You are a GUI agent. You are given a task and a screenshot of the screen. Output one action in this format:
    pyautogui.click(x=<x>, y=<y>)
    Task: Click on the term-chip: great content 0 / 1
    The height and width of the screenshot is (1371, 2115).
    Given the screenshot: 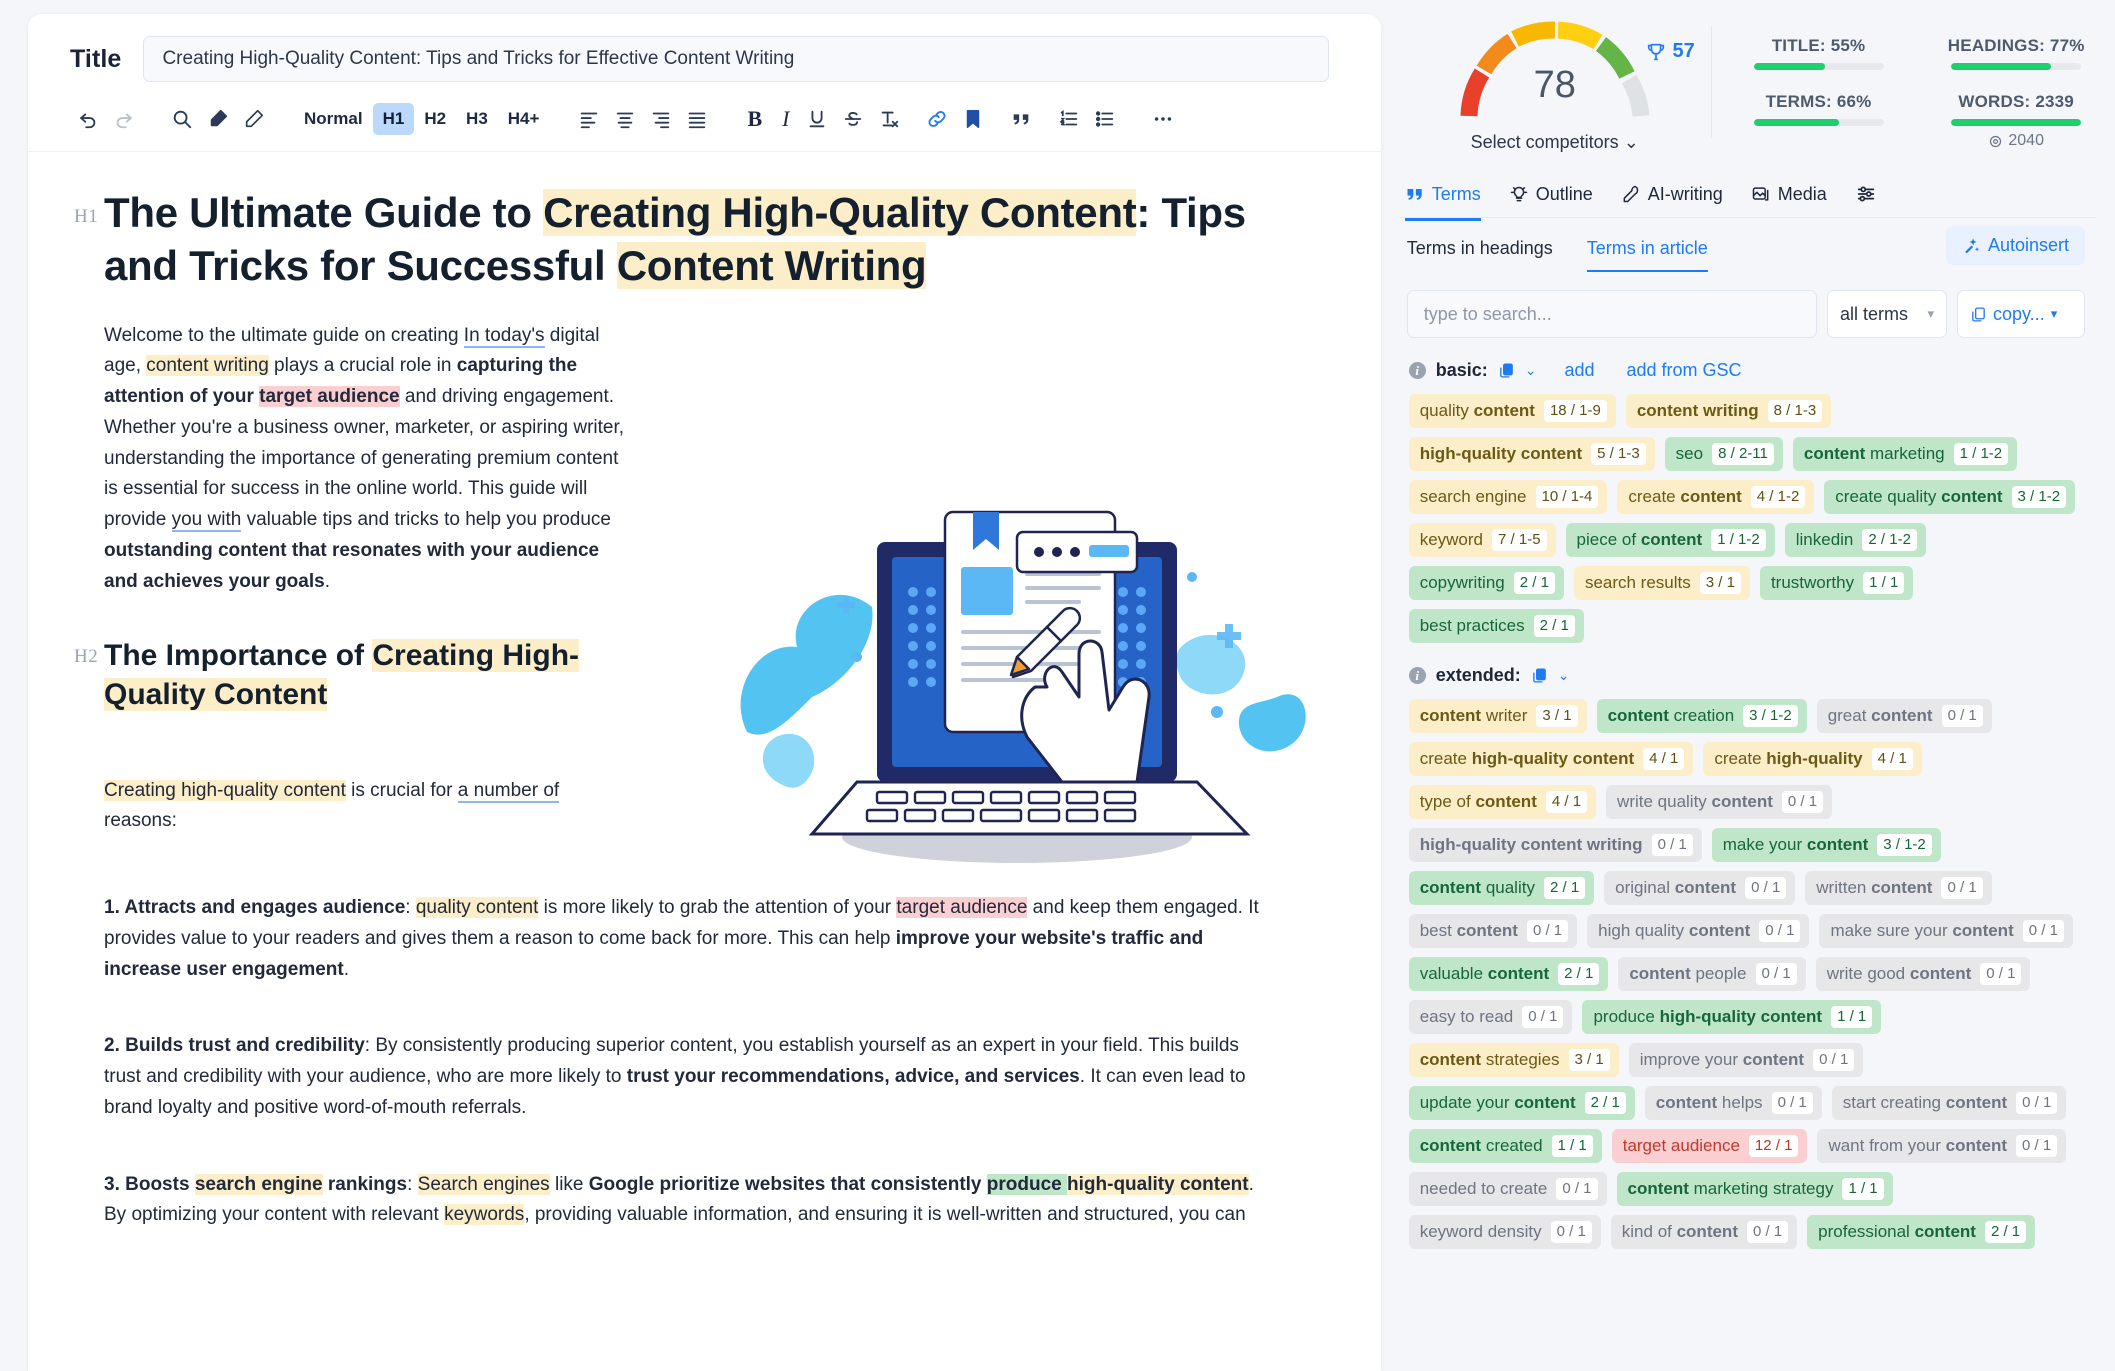 What is the action you would take?
    pyautogui.click(x=1904, y=716)
    